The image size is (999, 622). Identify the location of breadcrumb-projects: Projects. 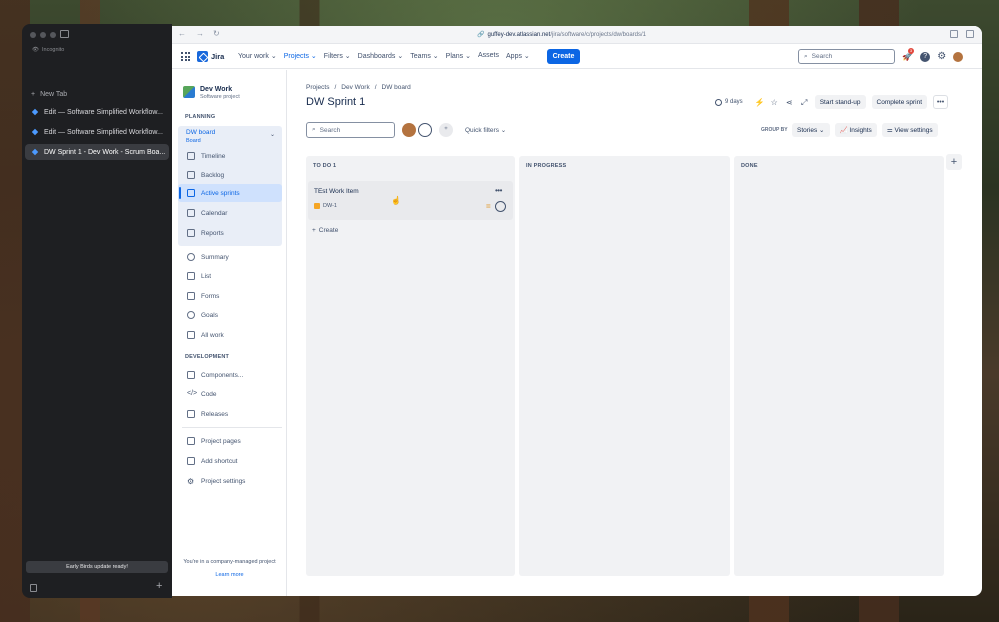
(317, 87).